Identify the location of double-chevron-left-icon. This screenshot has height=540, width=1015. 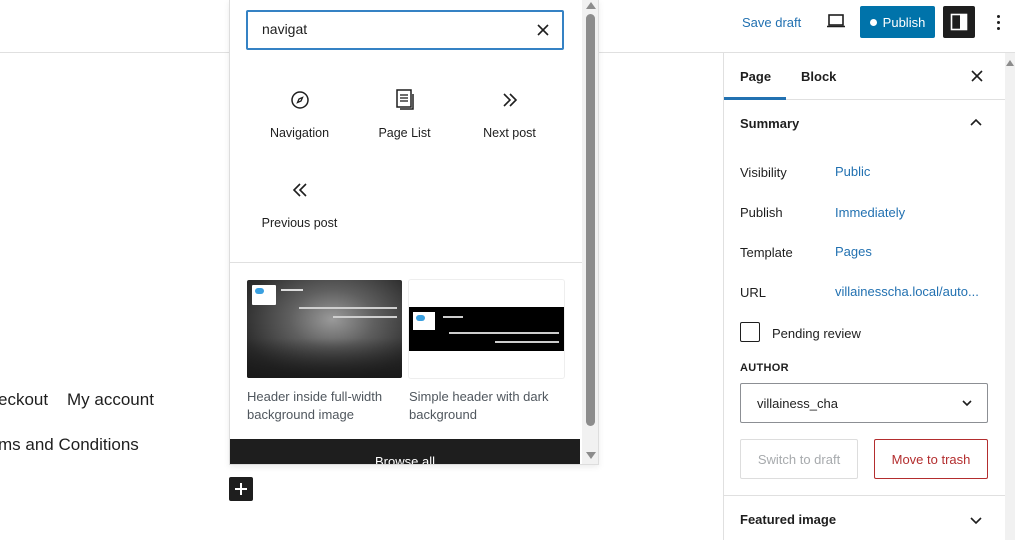
(299, 190).